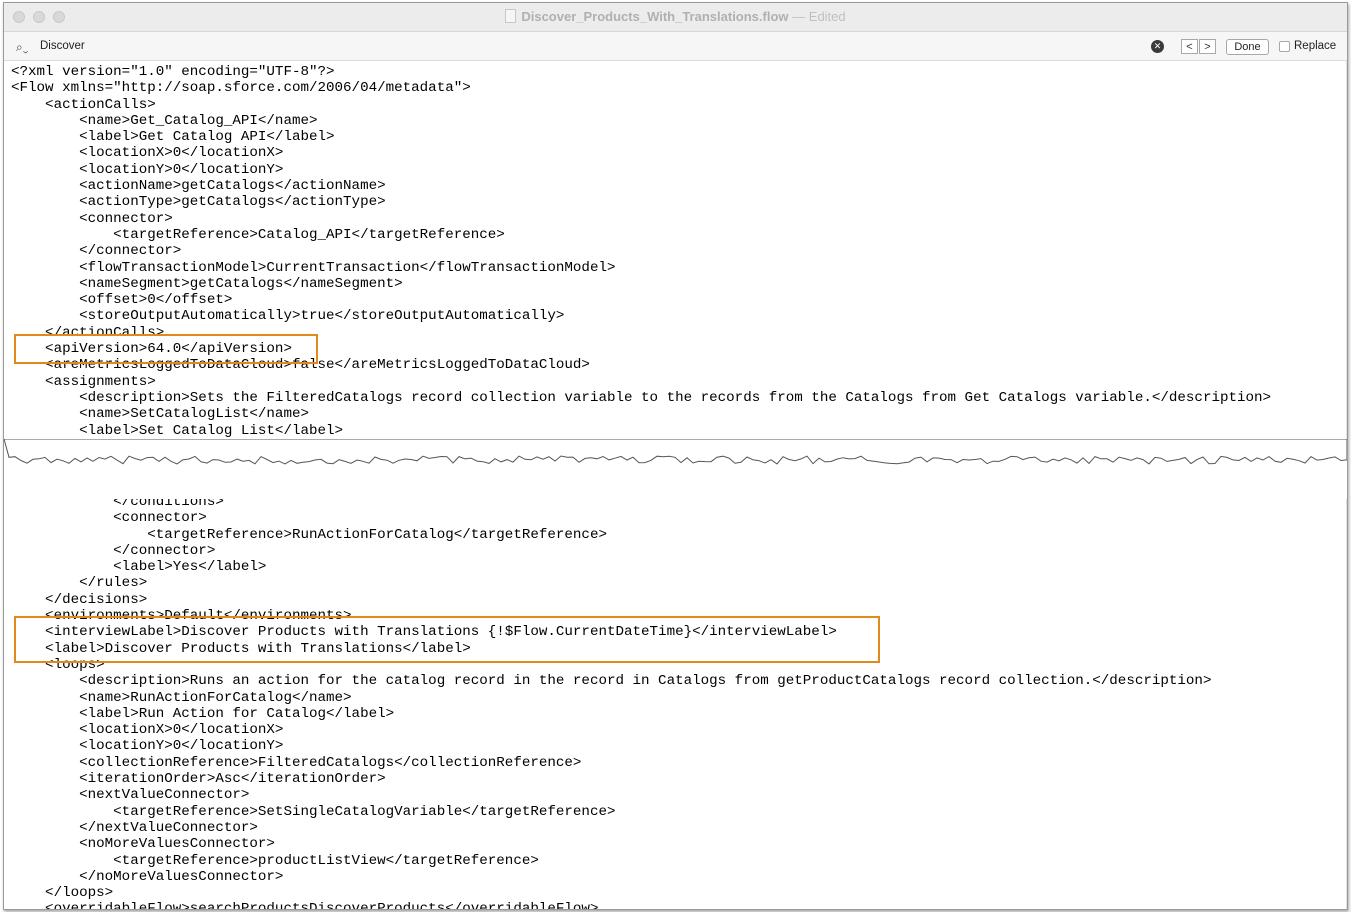  Describe the element at coordinates (675, 46) in the screenshot. I see `find-bar: ⌕⌄ Discover ✕ < > Done Replace` at that location.